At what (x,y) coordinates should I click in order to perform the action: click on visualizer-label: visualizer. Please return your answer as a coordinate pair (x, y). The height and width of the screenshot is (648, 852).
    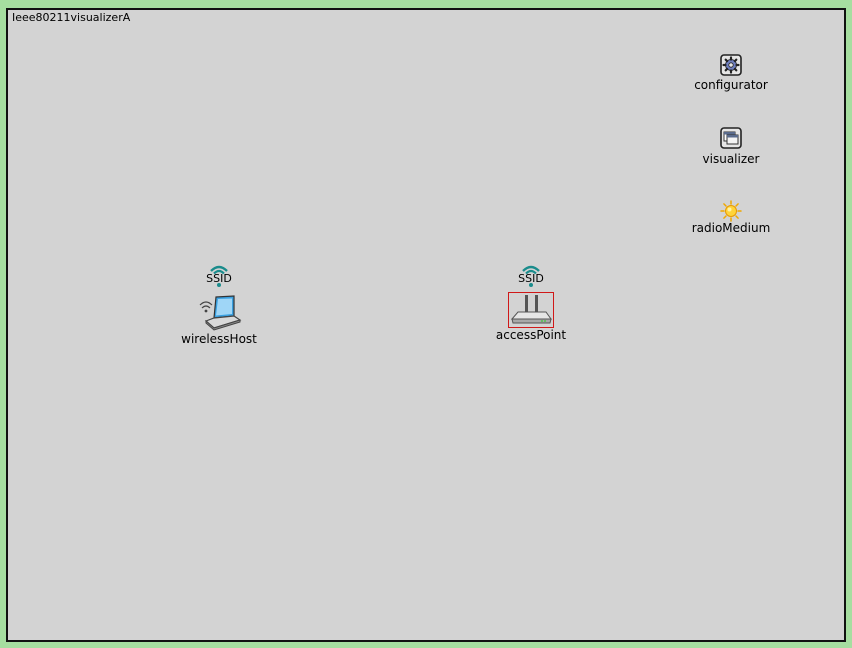
    Looking at the image, I should click on (731, 159).